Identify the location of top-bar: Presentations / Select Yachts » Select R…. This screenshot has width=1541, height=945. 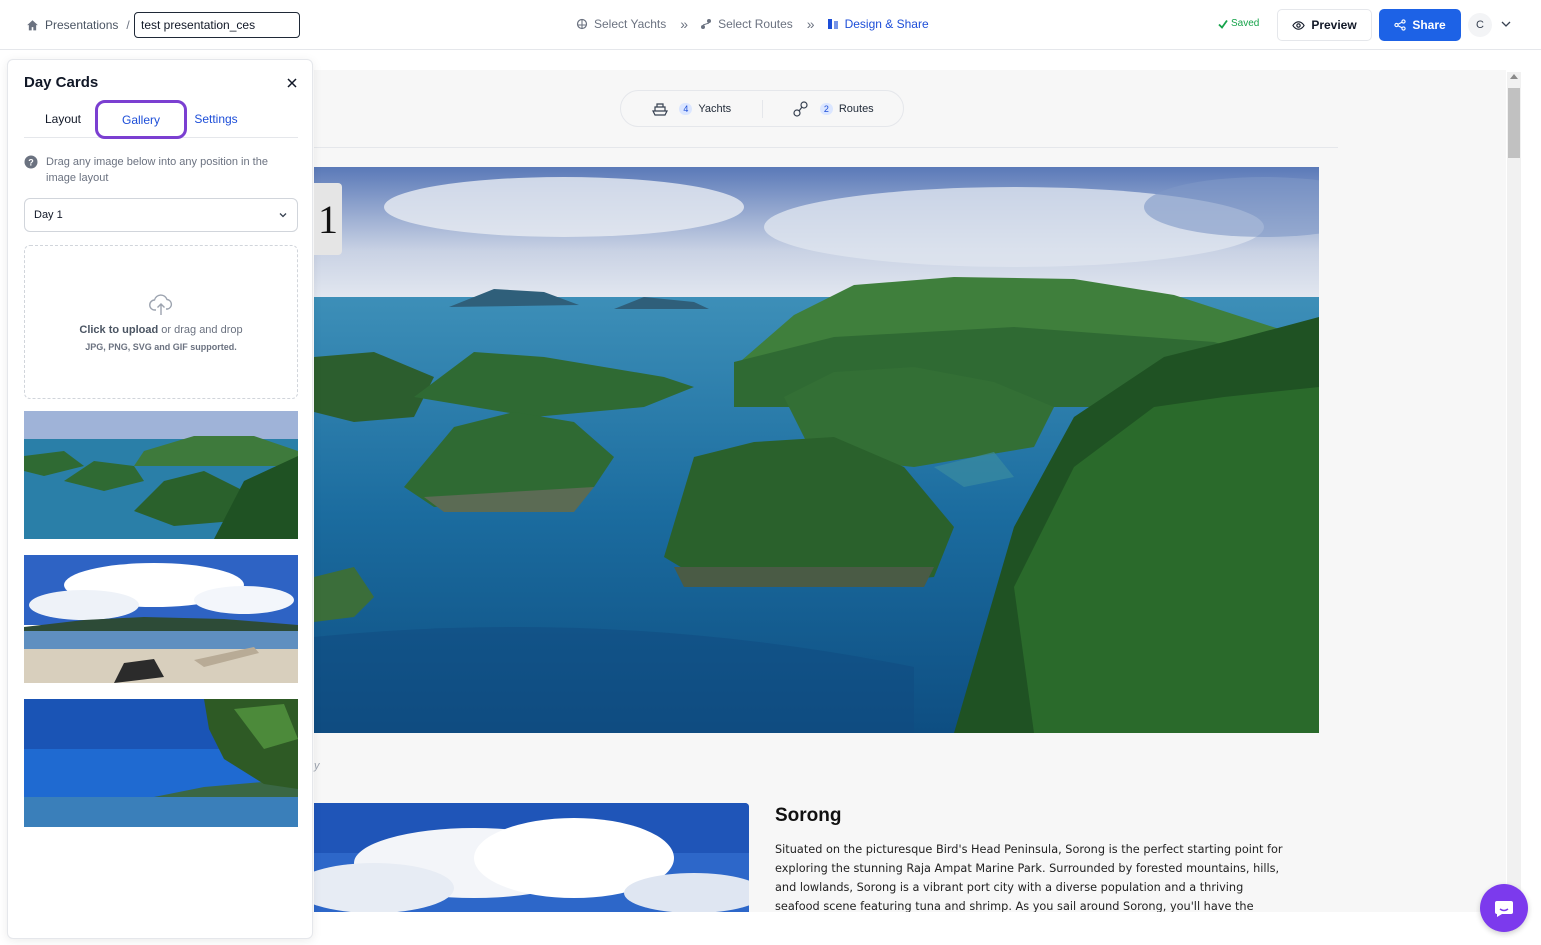
(770, 25).